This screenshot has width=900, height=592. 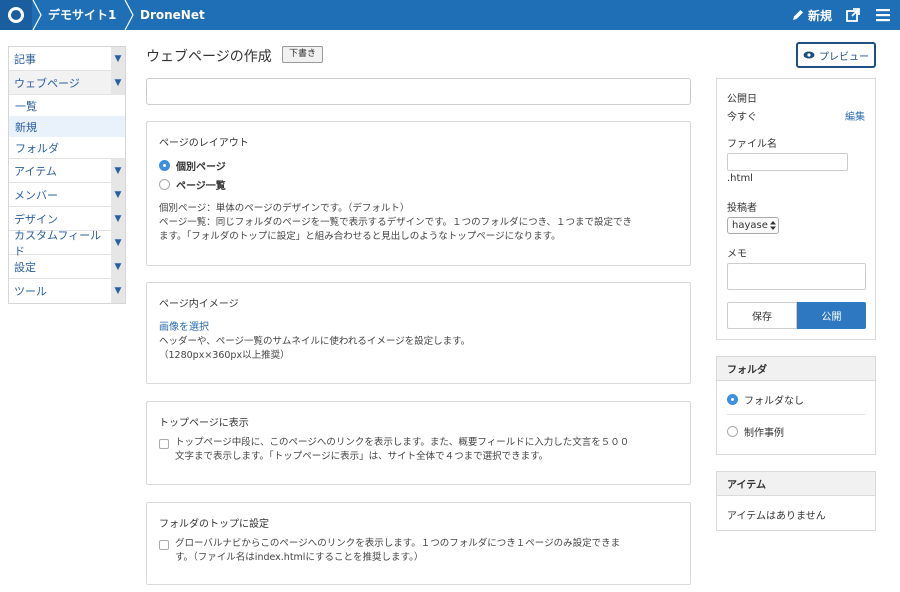 What do you see at coordinates (35, 171) in the screenshot?
I see `sidebar-item-label: アイテム` at bounding box center [35, 171].